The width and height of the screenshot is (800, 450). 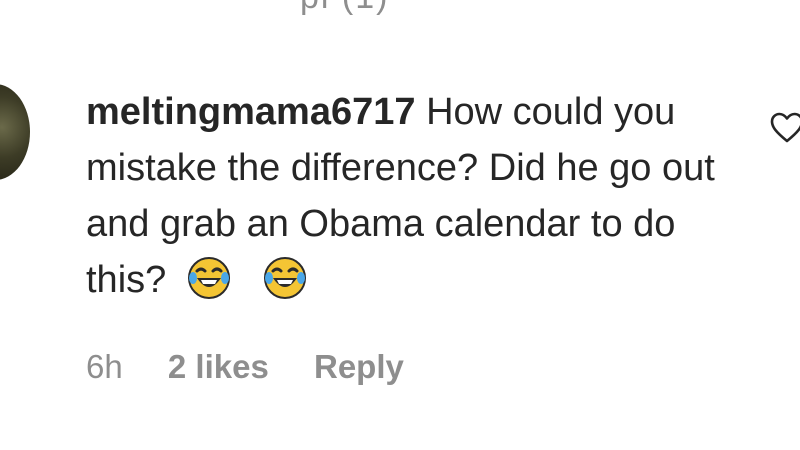 I want to click on avatar, so click(x=15, y=132).